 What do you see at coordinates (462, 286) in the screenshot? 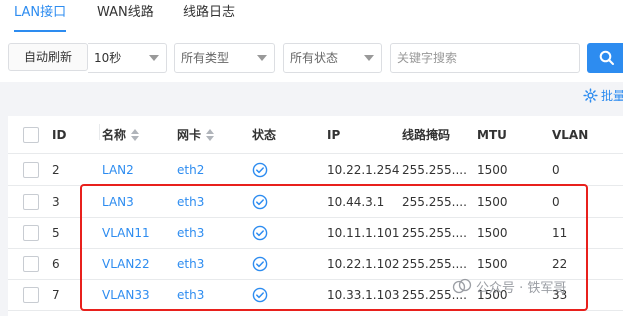
I see `wechat-official-account-icon` at bounding box center [462, 286].